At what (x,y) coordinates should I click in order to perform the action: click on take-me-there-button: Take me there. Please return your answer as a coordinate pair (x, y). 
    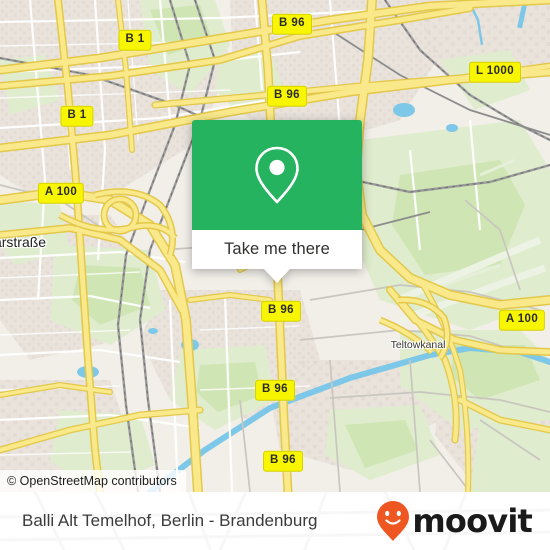
    Looking at the image, I should click on (277, 249).